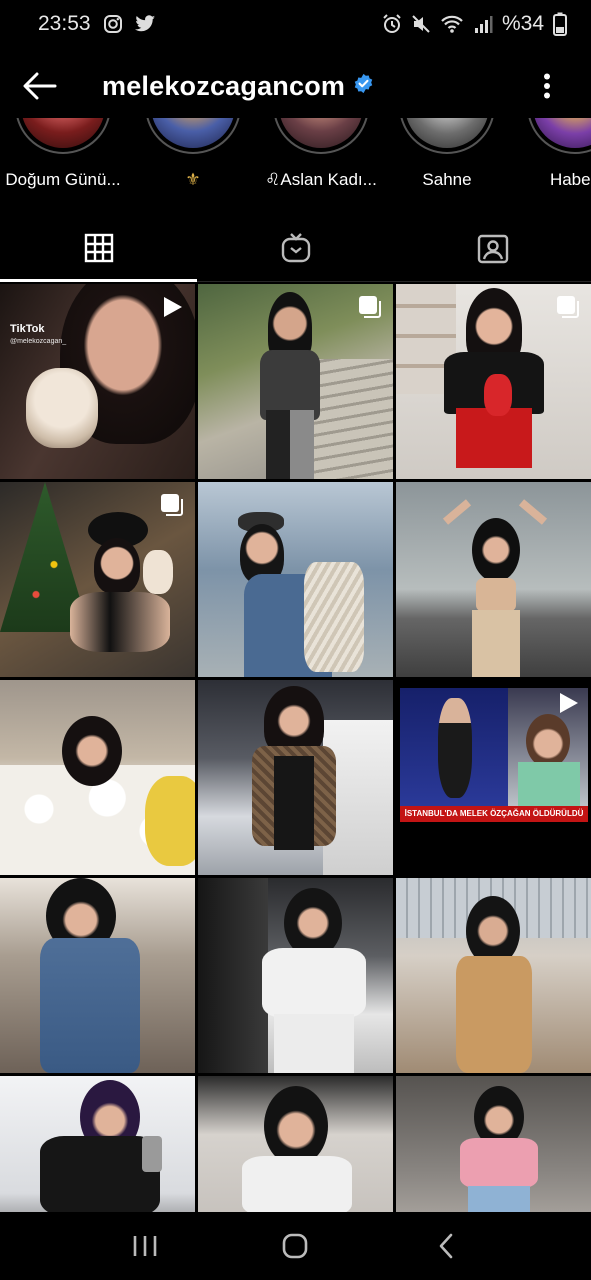 The height and width of the screenshot is (1280, 591). Describe the element at coordinates (447, 179) in the screenshot. I see `highlight-label: Sahne` at that location.